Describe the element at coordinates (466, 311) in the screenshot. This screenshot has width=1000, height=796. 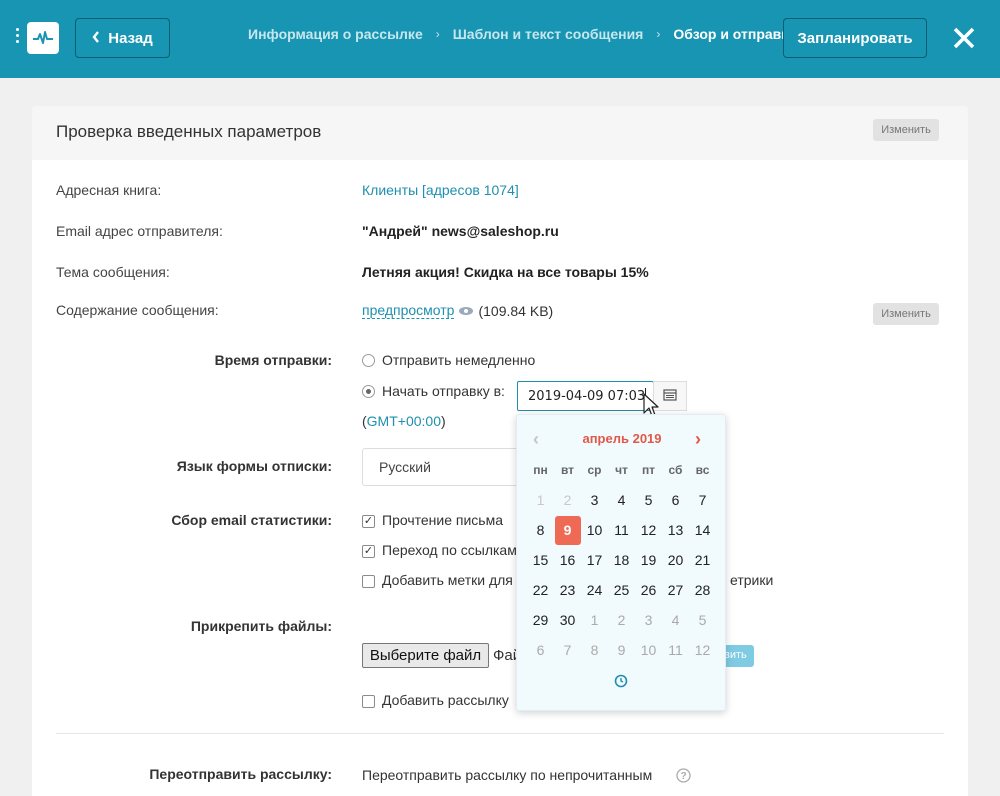
I see `eye-icon` at that location.